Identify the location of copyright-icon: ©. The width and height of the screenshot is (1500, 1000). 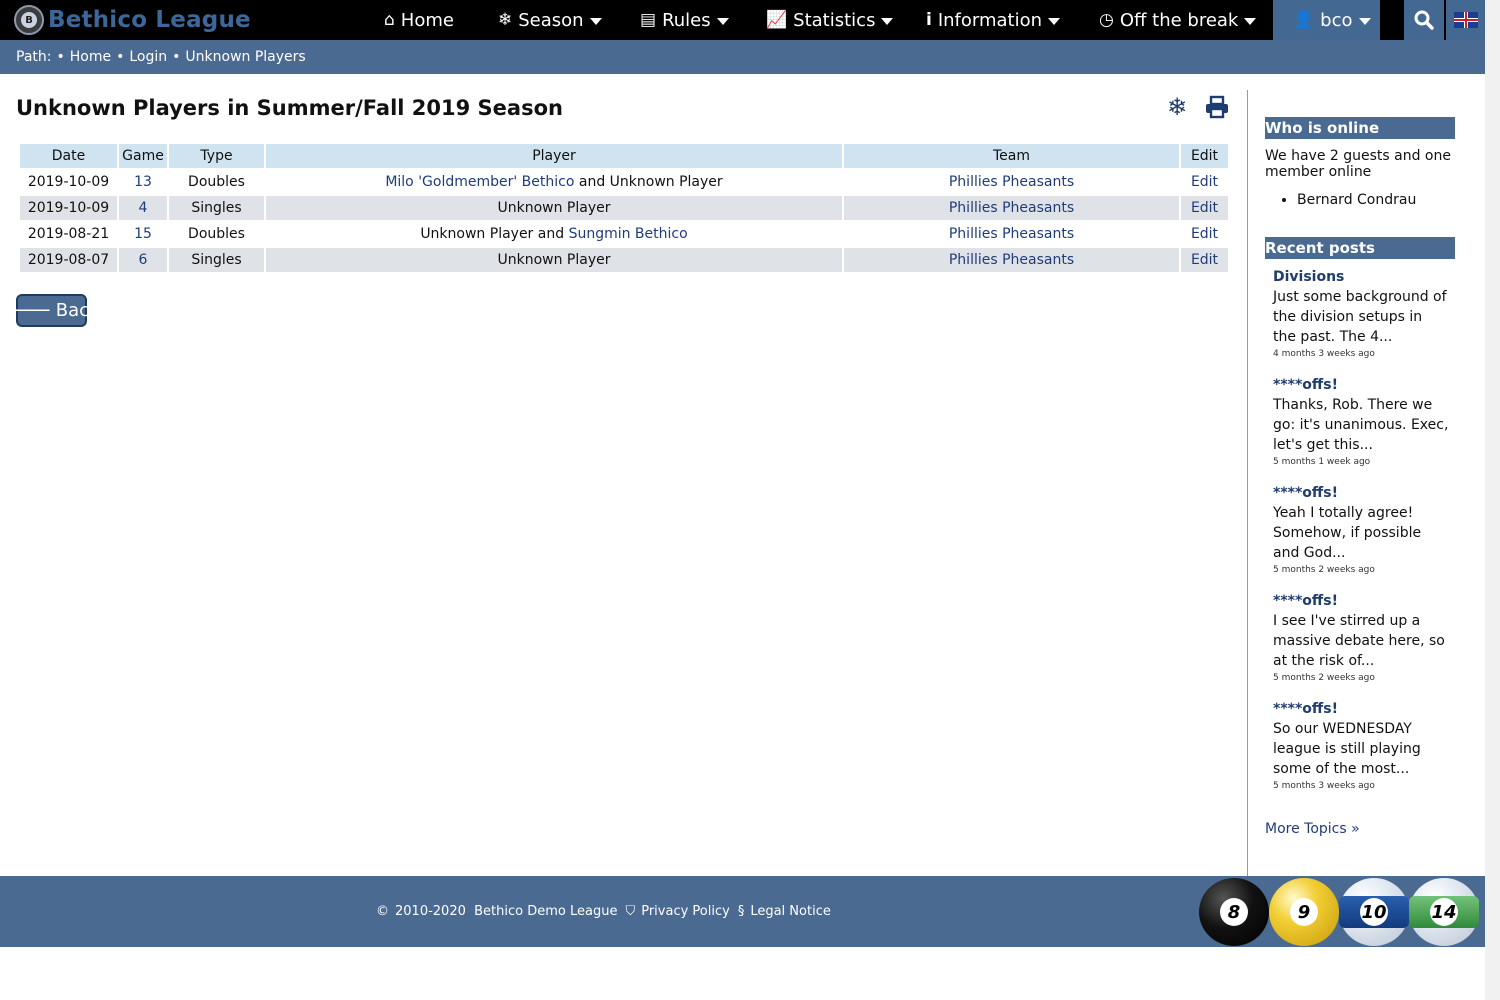
(382, 911).